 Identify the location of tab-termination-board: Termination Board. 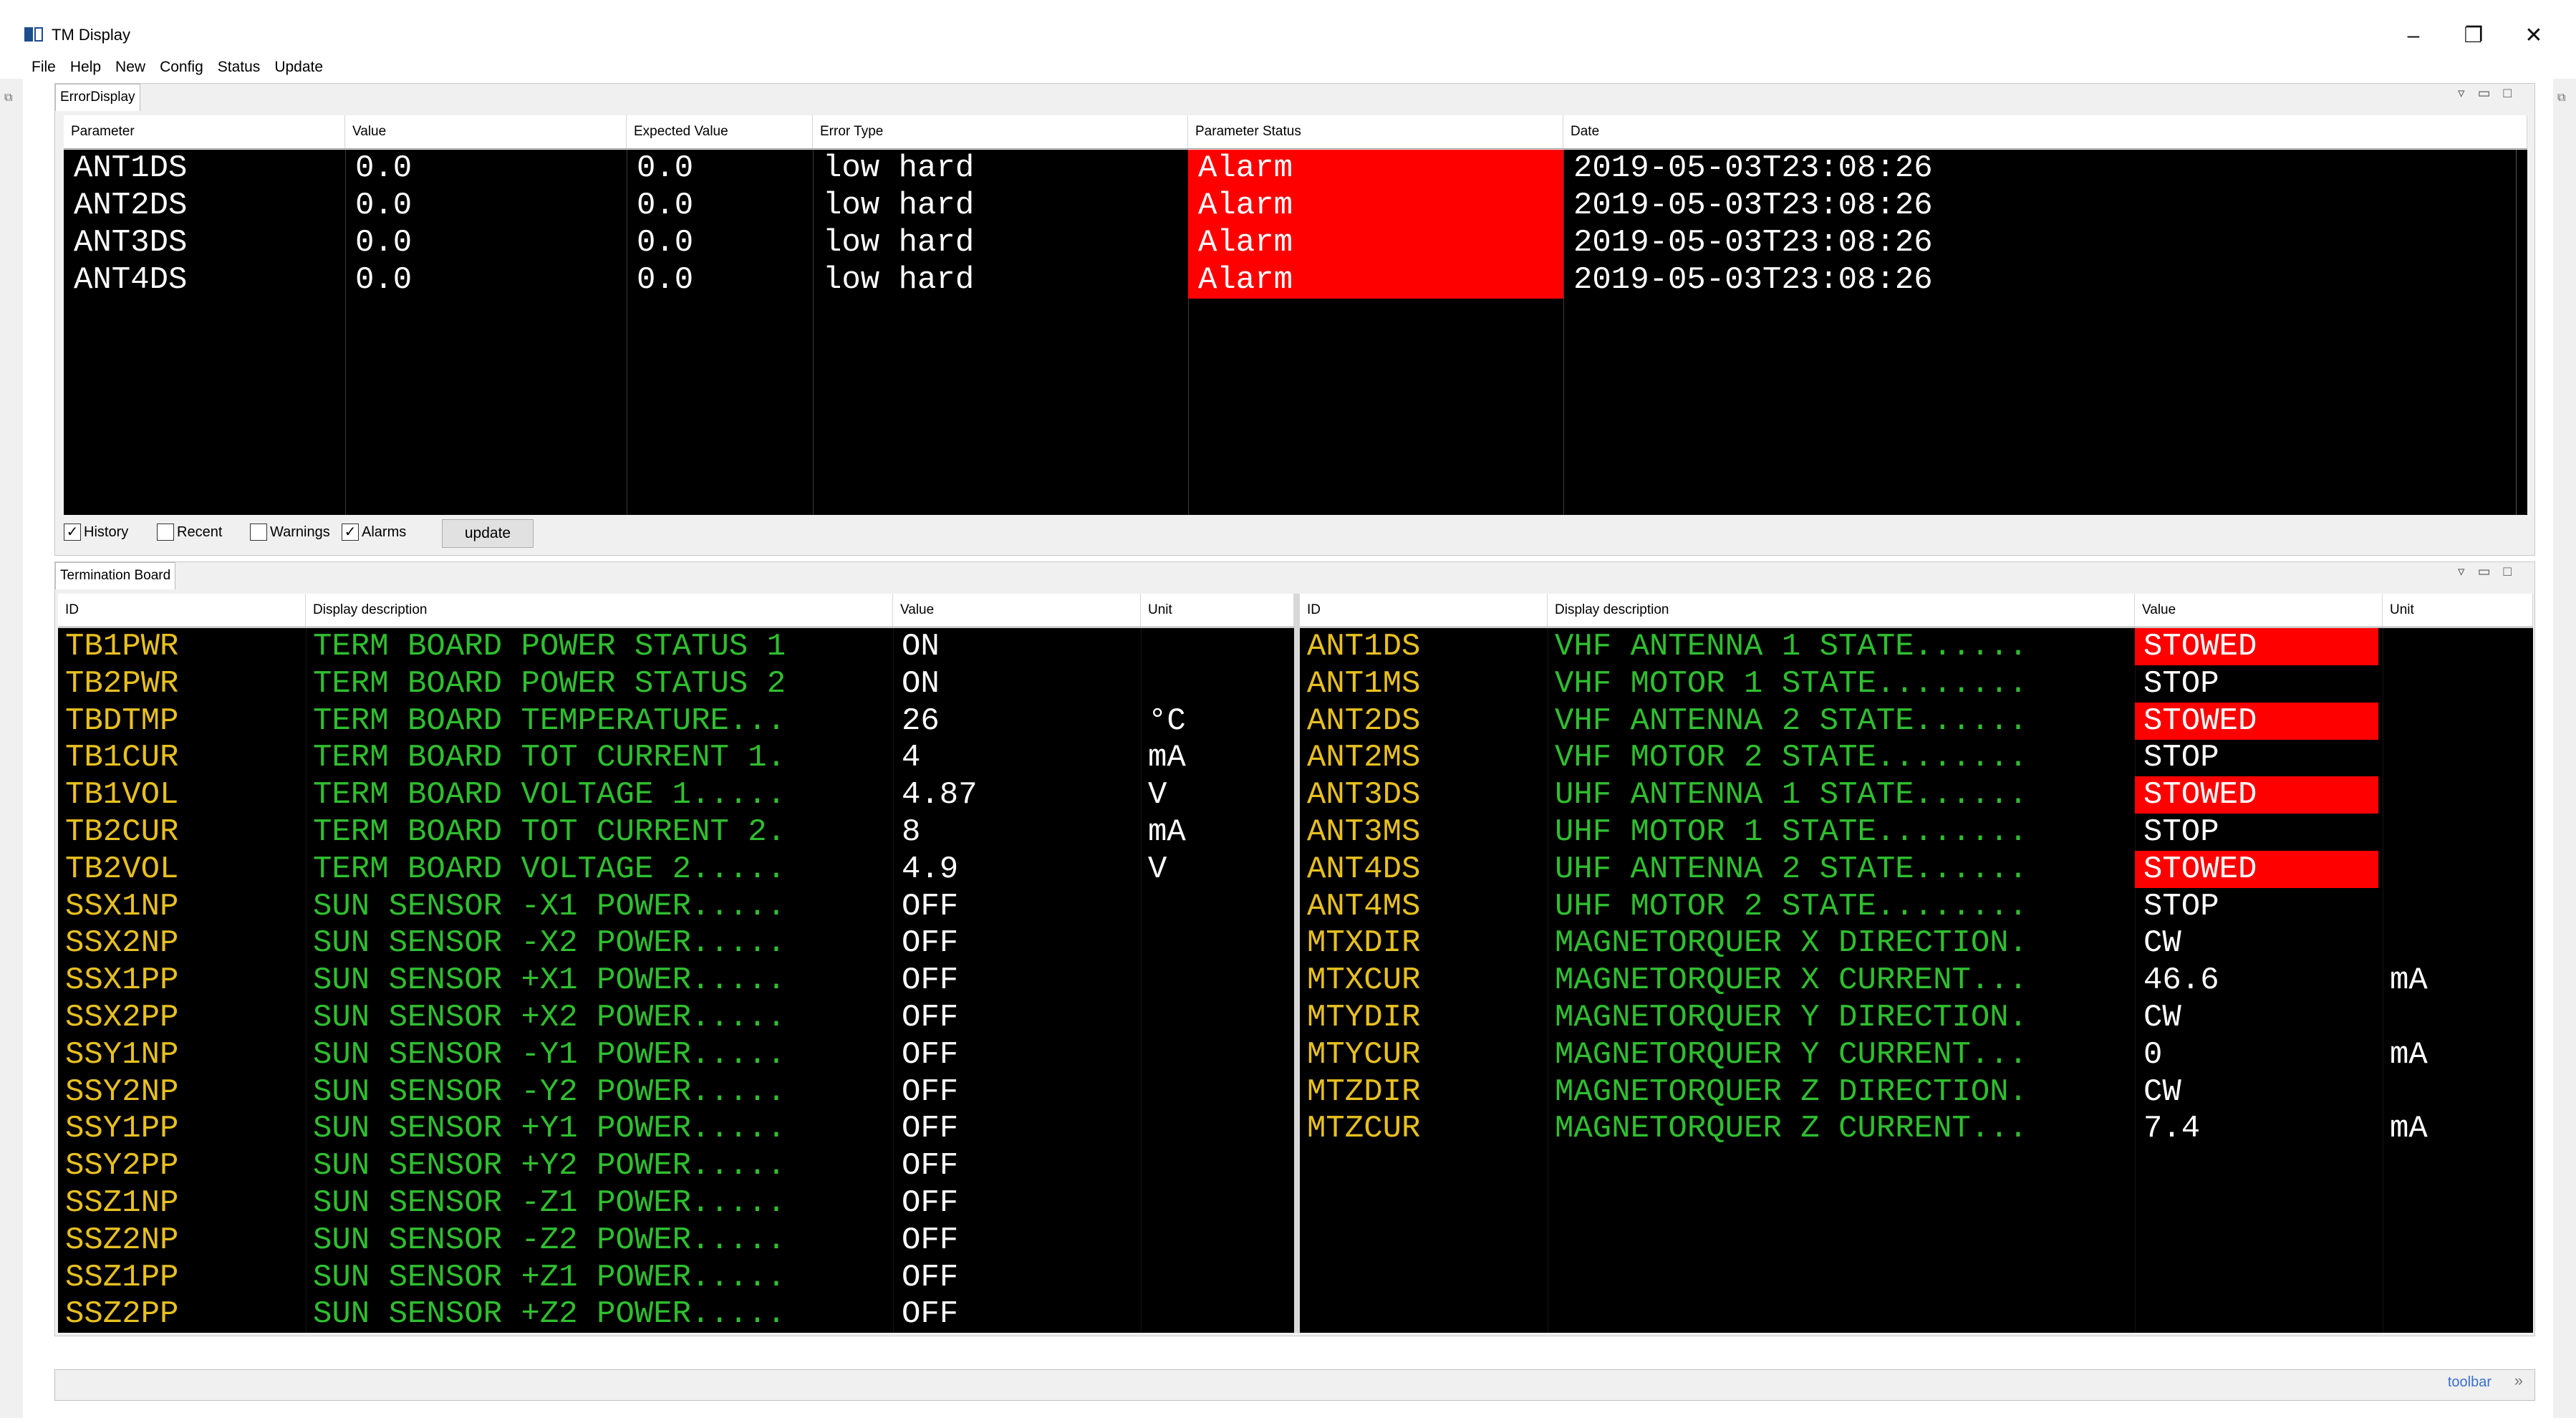
(115, 575).